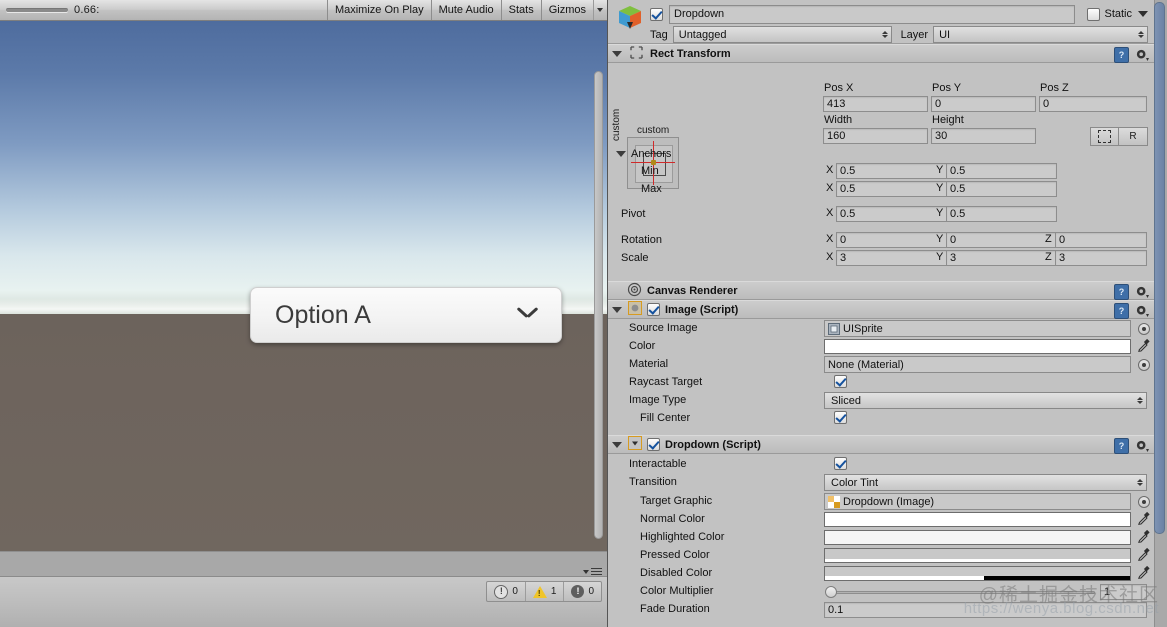 Image resolution: width=1167 pixels, height=627 pixels. Describe the element at coordinates (37, 10) in the screenshot. I see `zoom-slider` at that location.